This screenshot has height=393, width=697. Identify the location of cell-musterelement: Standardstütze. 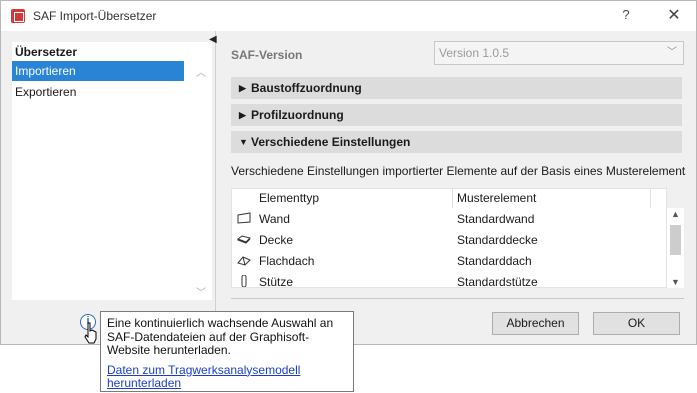
(497, 282).